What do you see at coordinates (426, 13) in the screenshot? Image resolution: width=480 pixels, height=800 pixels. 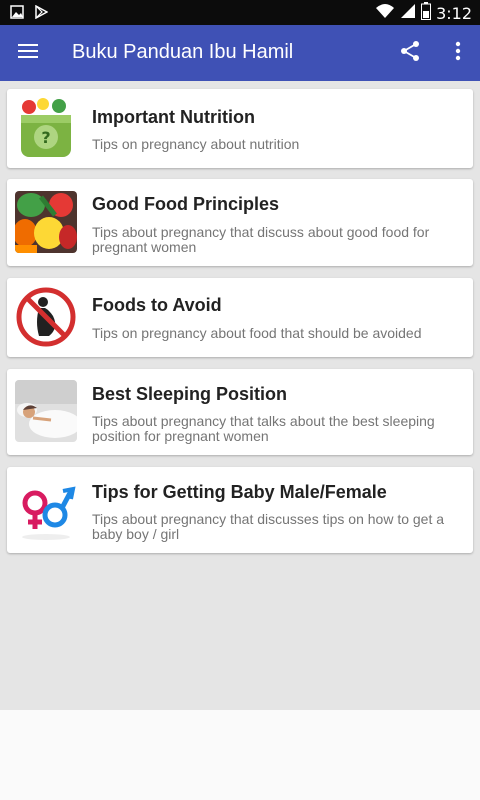 I see `battery-icon` at bounding box center [426, 13].